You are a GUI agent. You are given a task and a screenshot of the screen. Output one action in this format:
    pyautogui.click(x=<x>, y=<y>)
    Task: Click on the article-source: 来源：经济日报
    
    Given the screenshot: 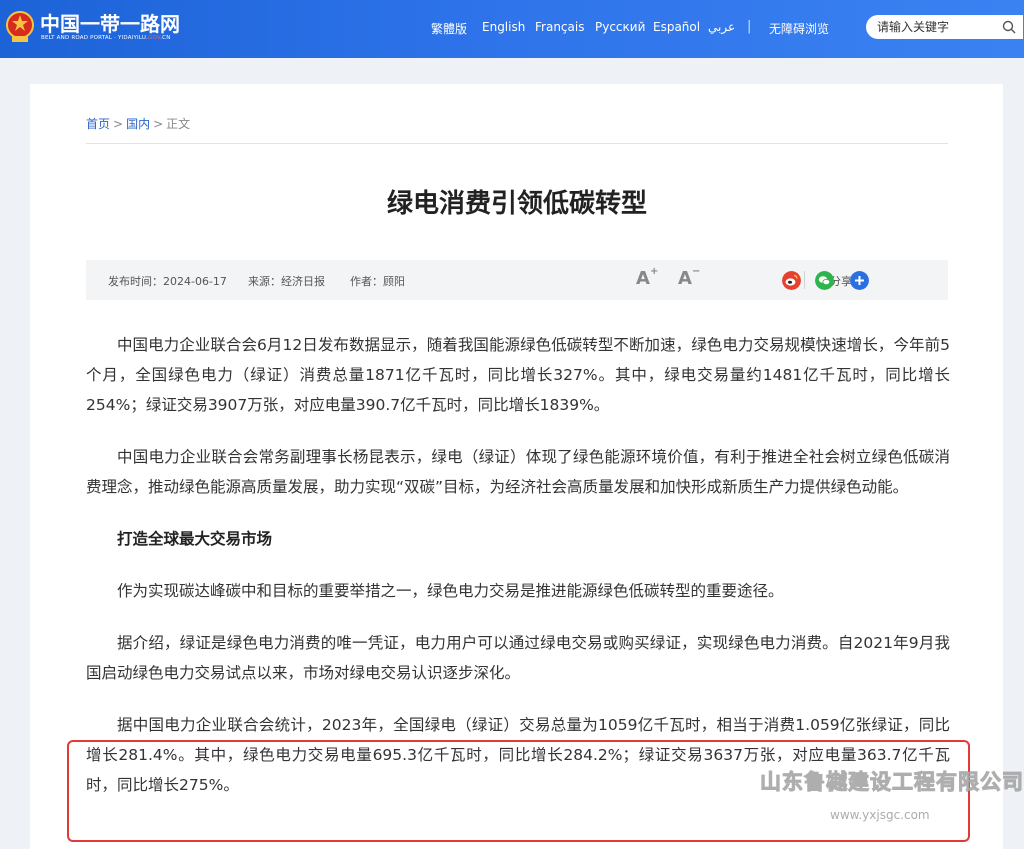 What is the action you would take?
    pyautogui.click(x=286, y=281)
    